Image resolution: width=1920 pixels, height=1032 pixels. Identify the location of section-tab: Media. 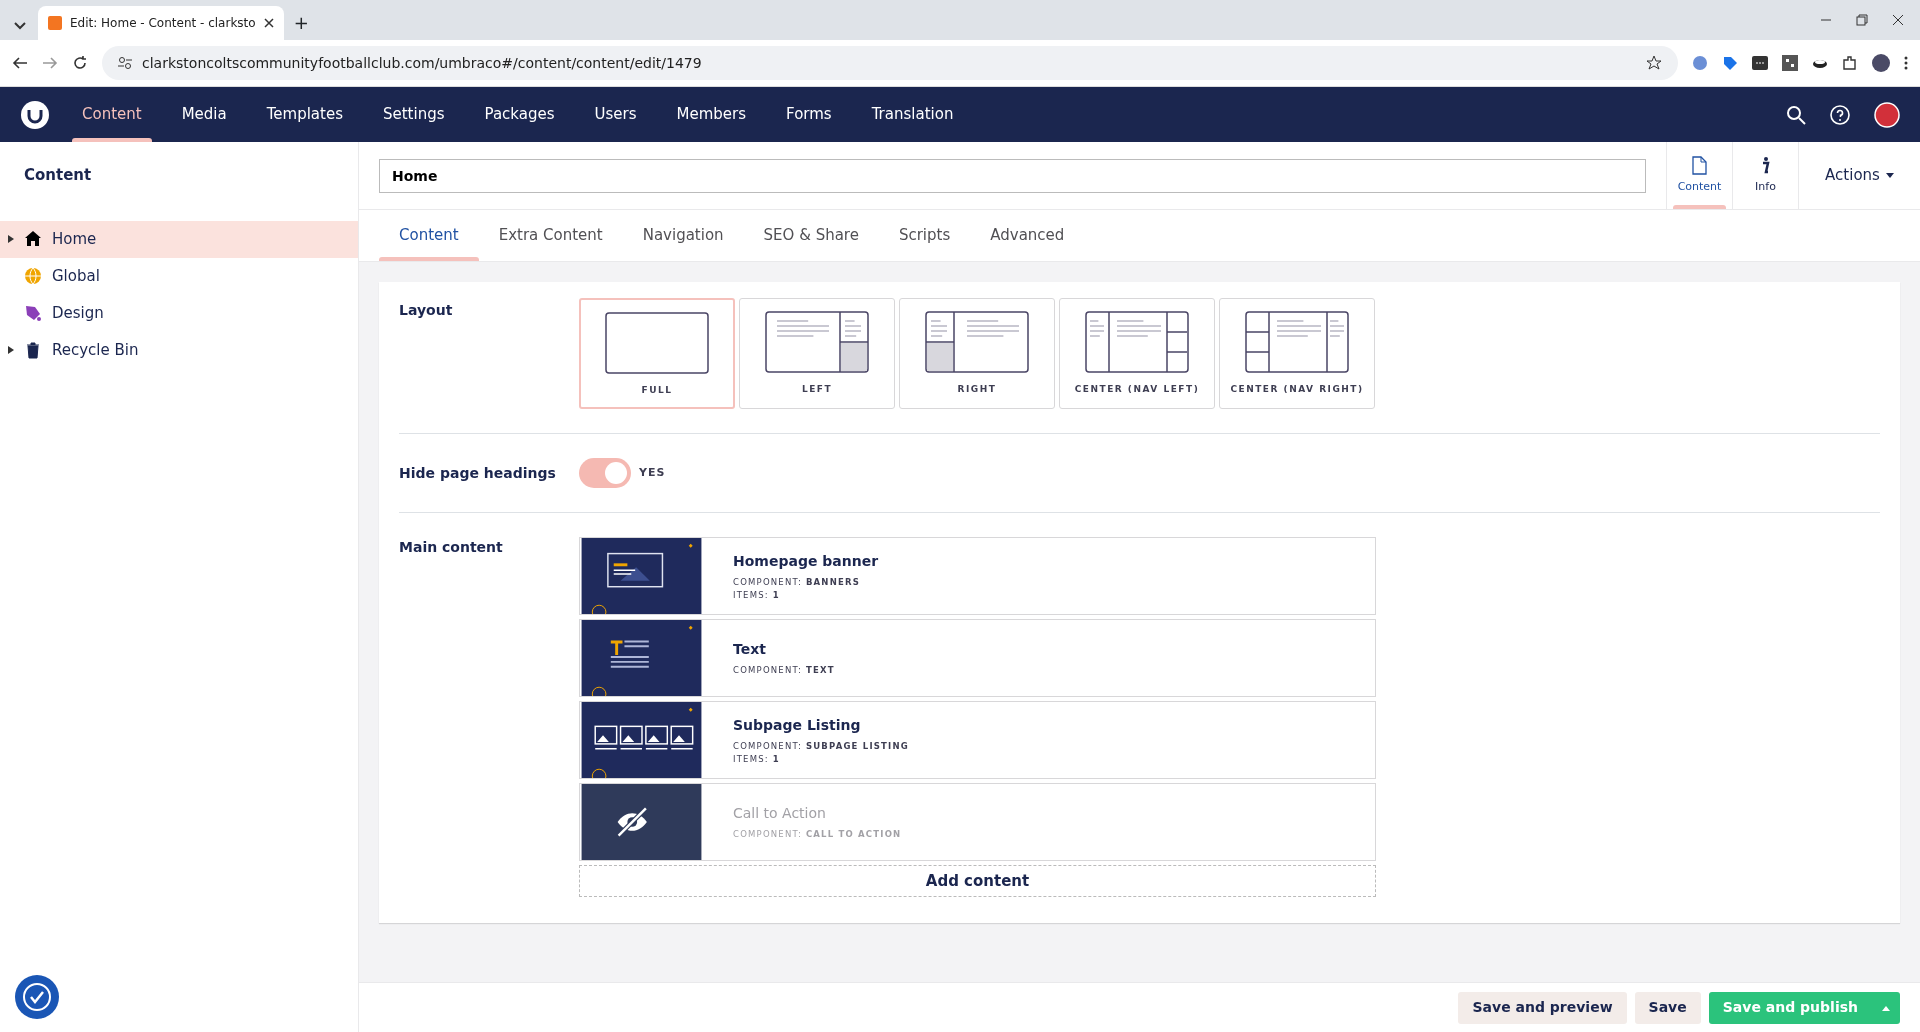
(204, 114).